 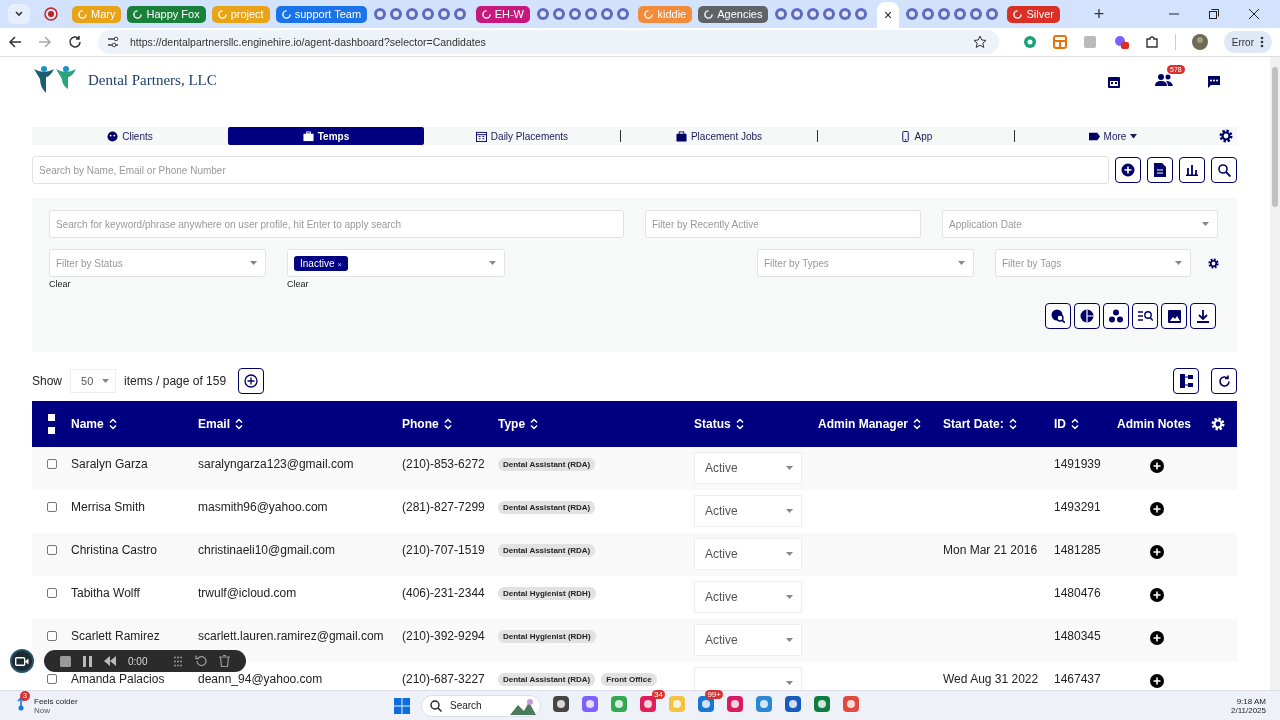 I want to click on download-button, so click(x=1203, y=316).